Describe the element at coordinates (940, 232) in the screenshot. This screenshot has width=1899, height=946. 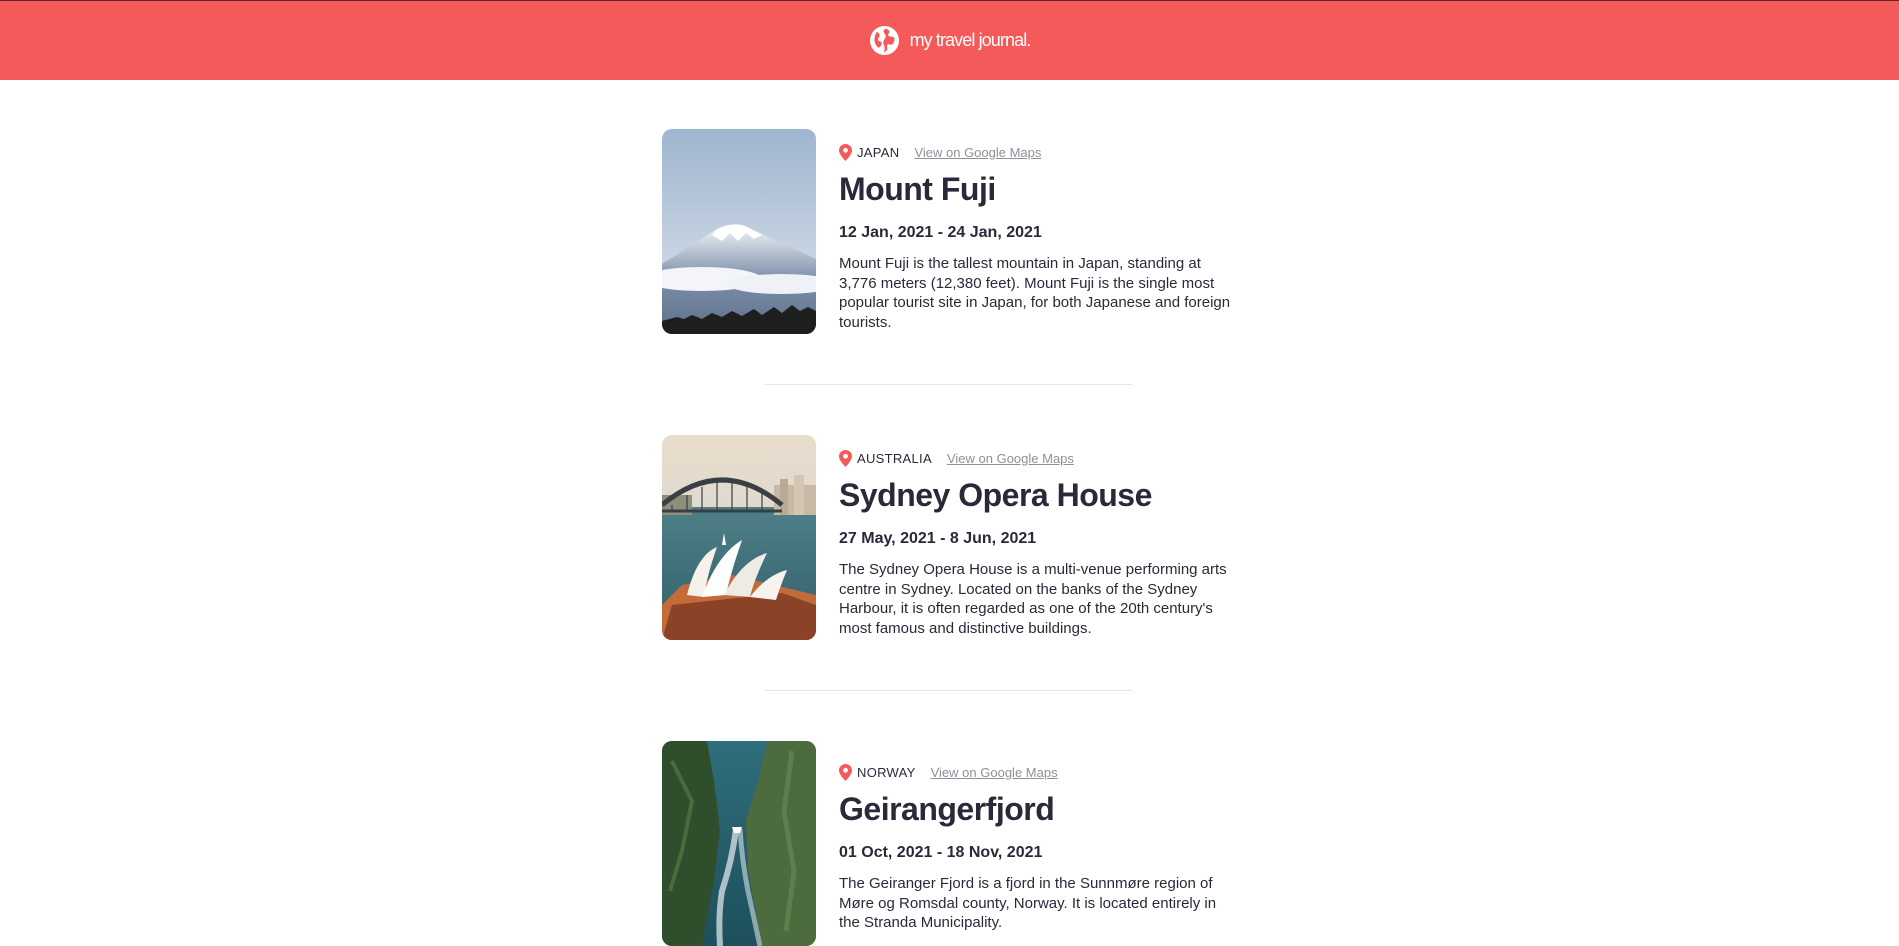
I see `trip-dates: 12 Jan, 2021 - 24 Jan, 2021` at that location.